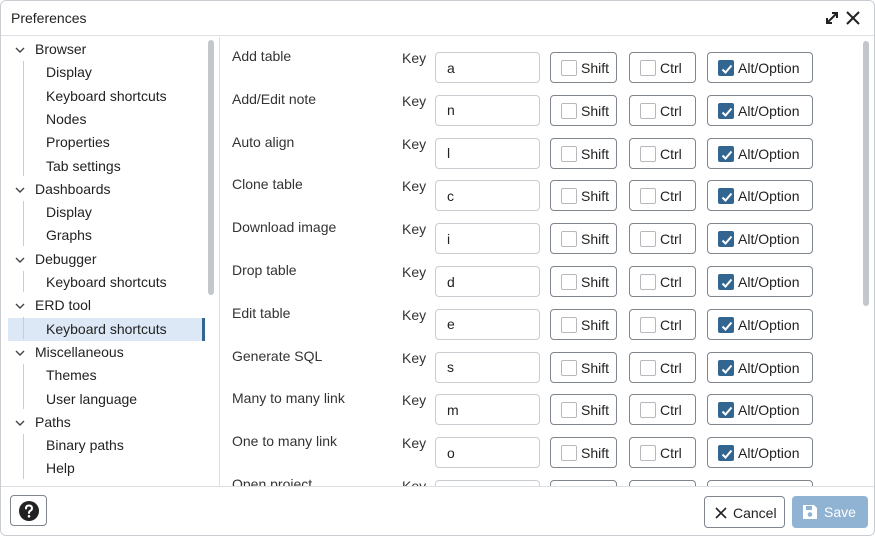  I want to click on tree-group: Miscellaneous, so click(110, 352).